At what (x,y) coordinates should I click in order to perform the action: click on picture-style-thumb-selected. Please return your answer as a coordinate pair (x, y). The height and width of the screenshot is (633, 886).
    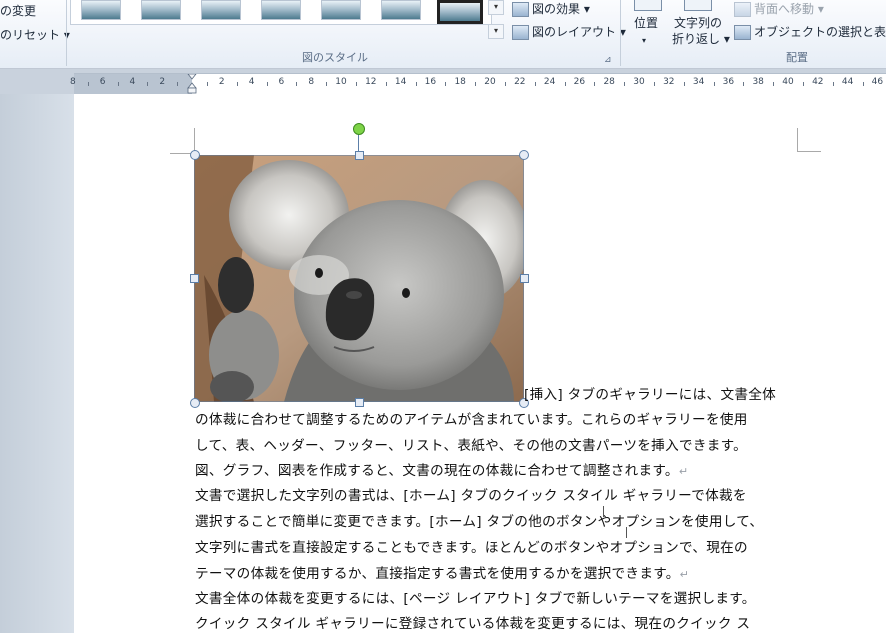
    Looking at the image, I should click on (460, 12).